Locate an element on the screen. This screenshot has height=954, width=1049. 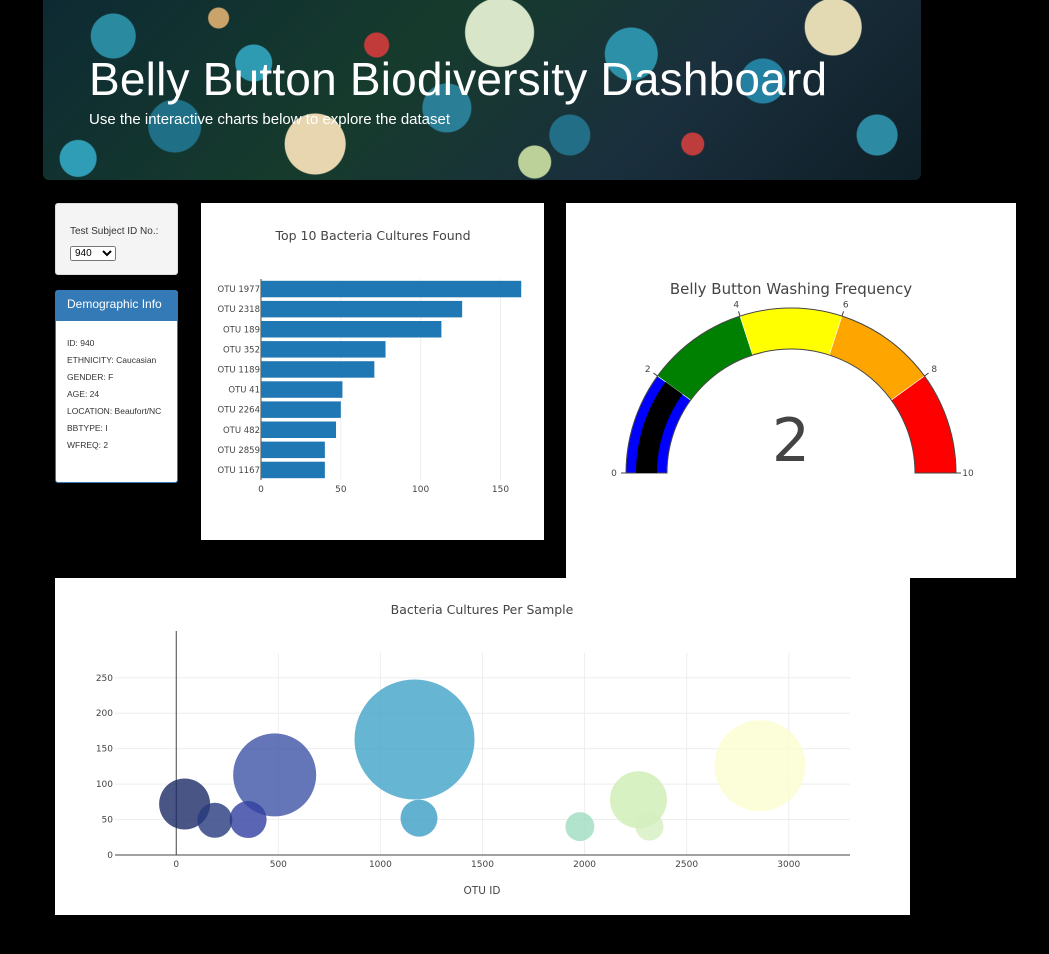
bar-x-tick-label: 50 is located at coordinates (341, 490).